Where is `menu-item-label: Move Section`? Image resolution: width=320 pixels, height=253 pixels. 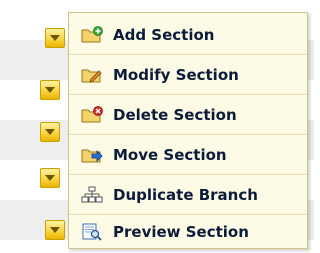
menu-item-label: Move Section is located at coordinates (170, 154).